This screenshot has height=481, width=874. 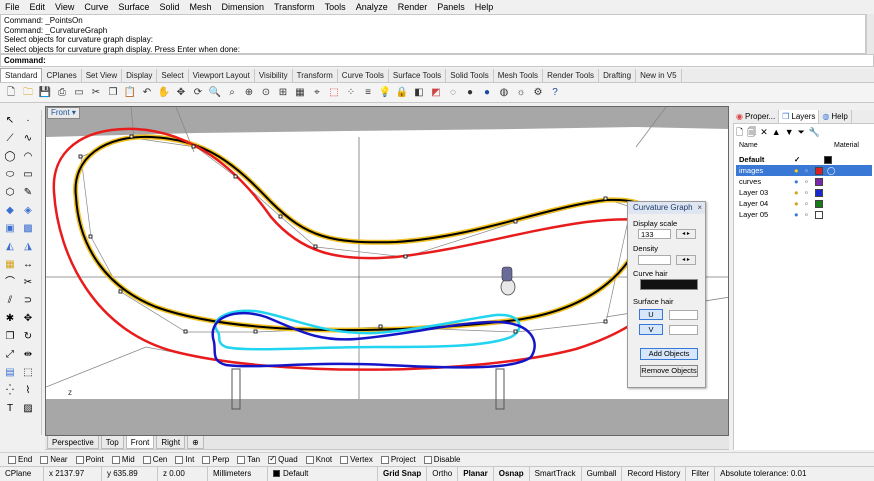 What do you see at coordinates (28, 175) in the screenshot?
I see `rectangle-icon: ▭` at bounding box center [28, 175].